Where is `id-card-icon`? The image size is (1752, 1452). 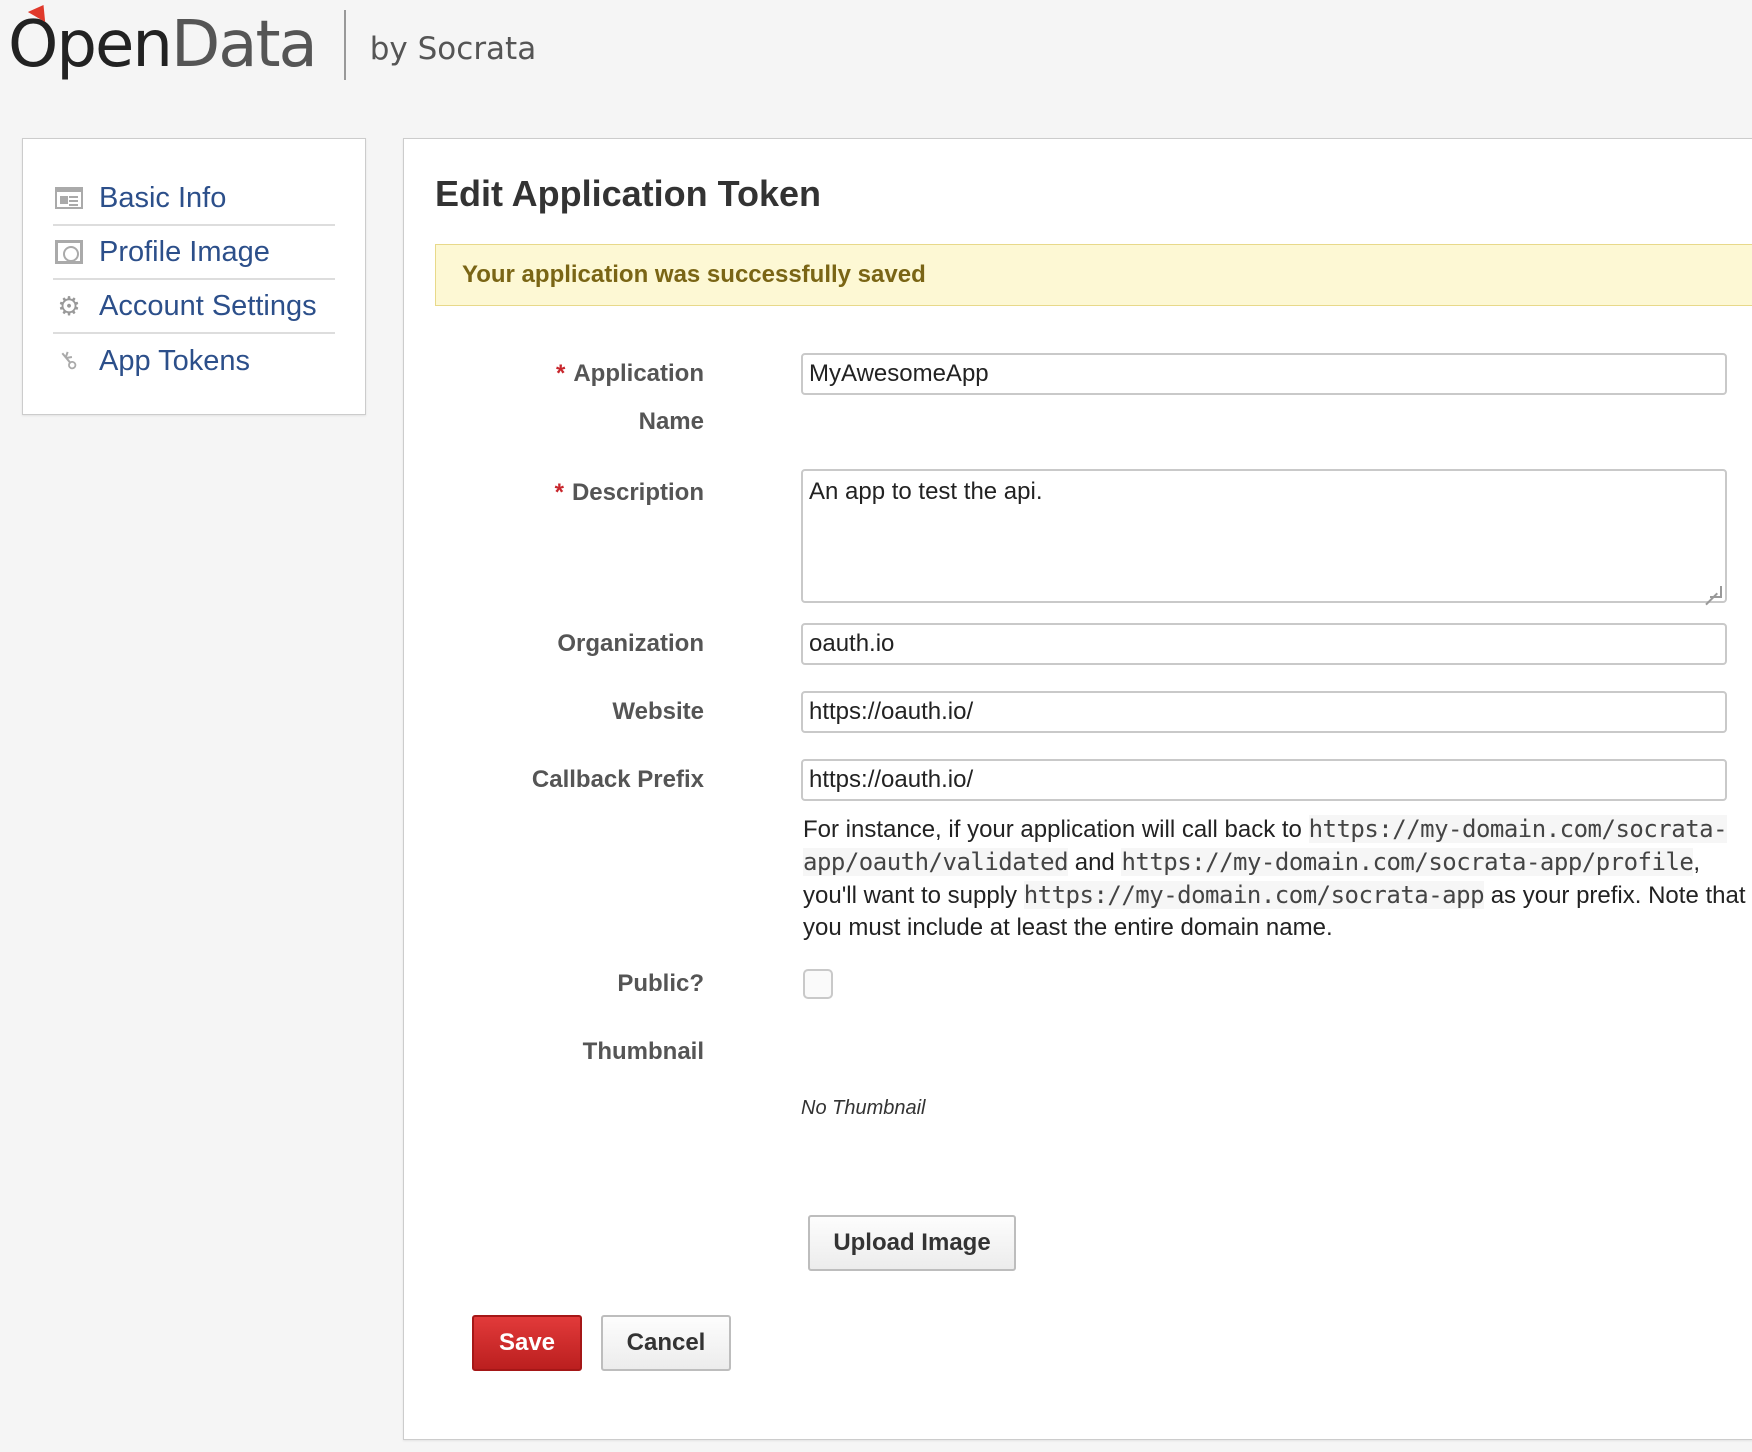
id-card-icon is located at coordinates (69, 198).